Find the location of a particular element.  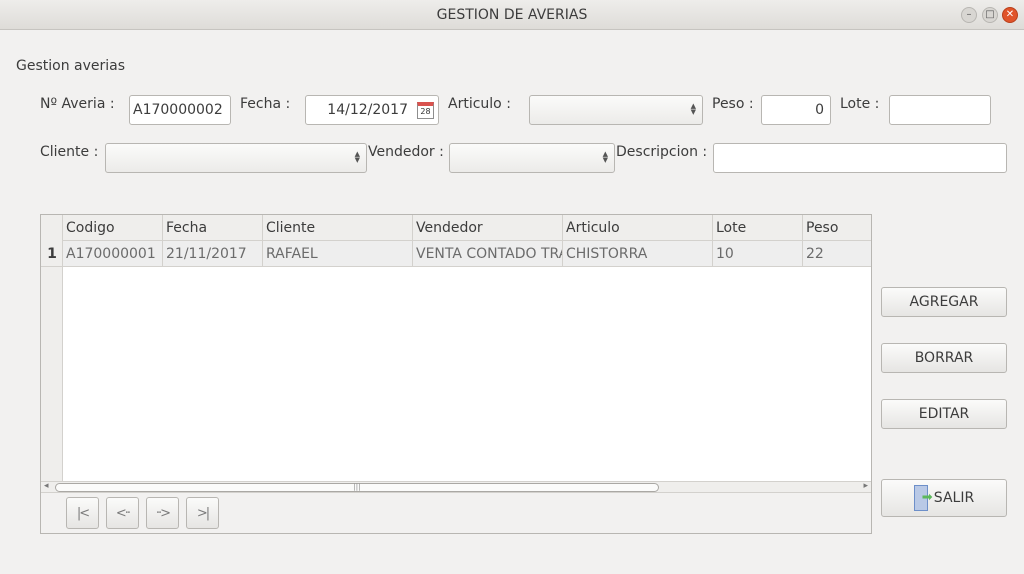

salir-button: SALIR is located at coordinates (944, 498).